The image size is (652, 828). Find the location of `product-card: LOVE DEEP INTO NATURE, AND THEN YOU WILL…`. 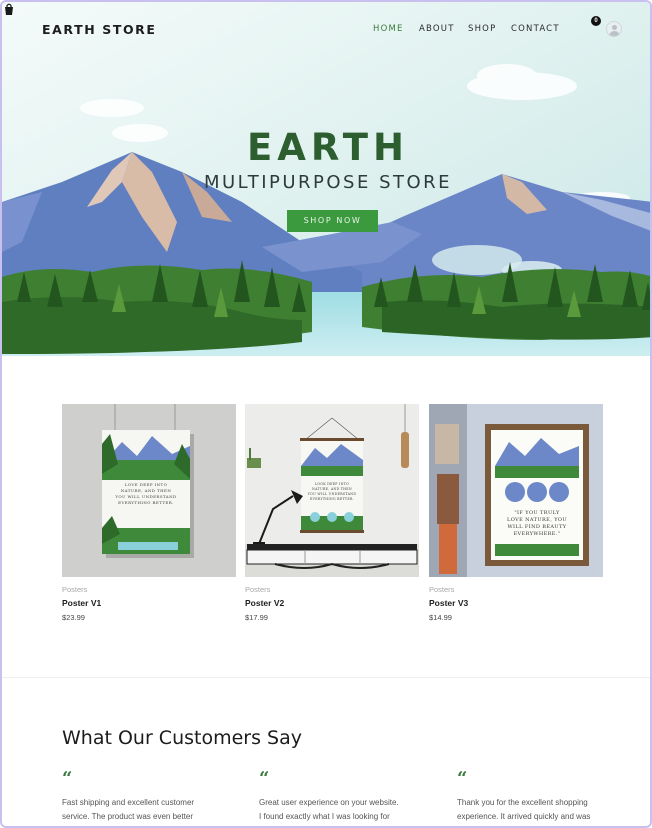

product-card: LOVE DEEP INTO NATURE, AND THEN YOU WILL… is located at coordinates (149, 513).